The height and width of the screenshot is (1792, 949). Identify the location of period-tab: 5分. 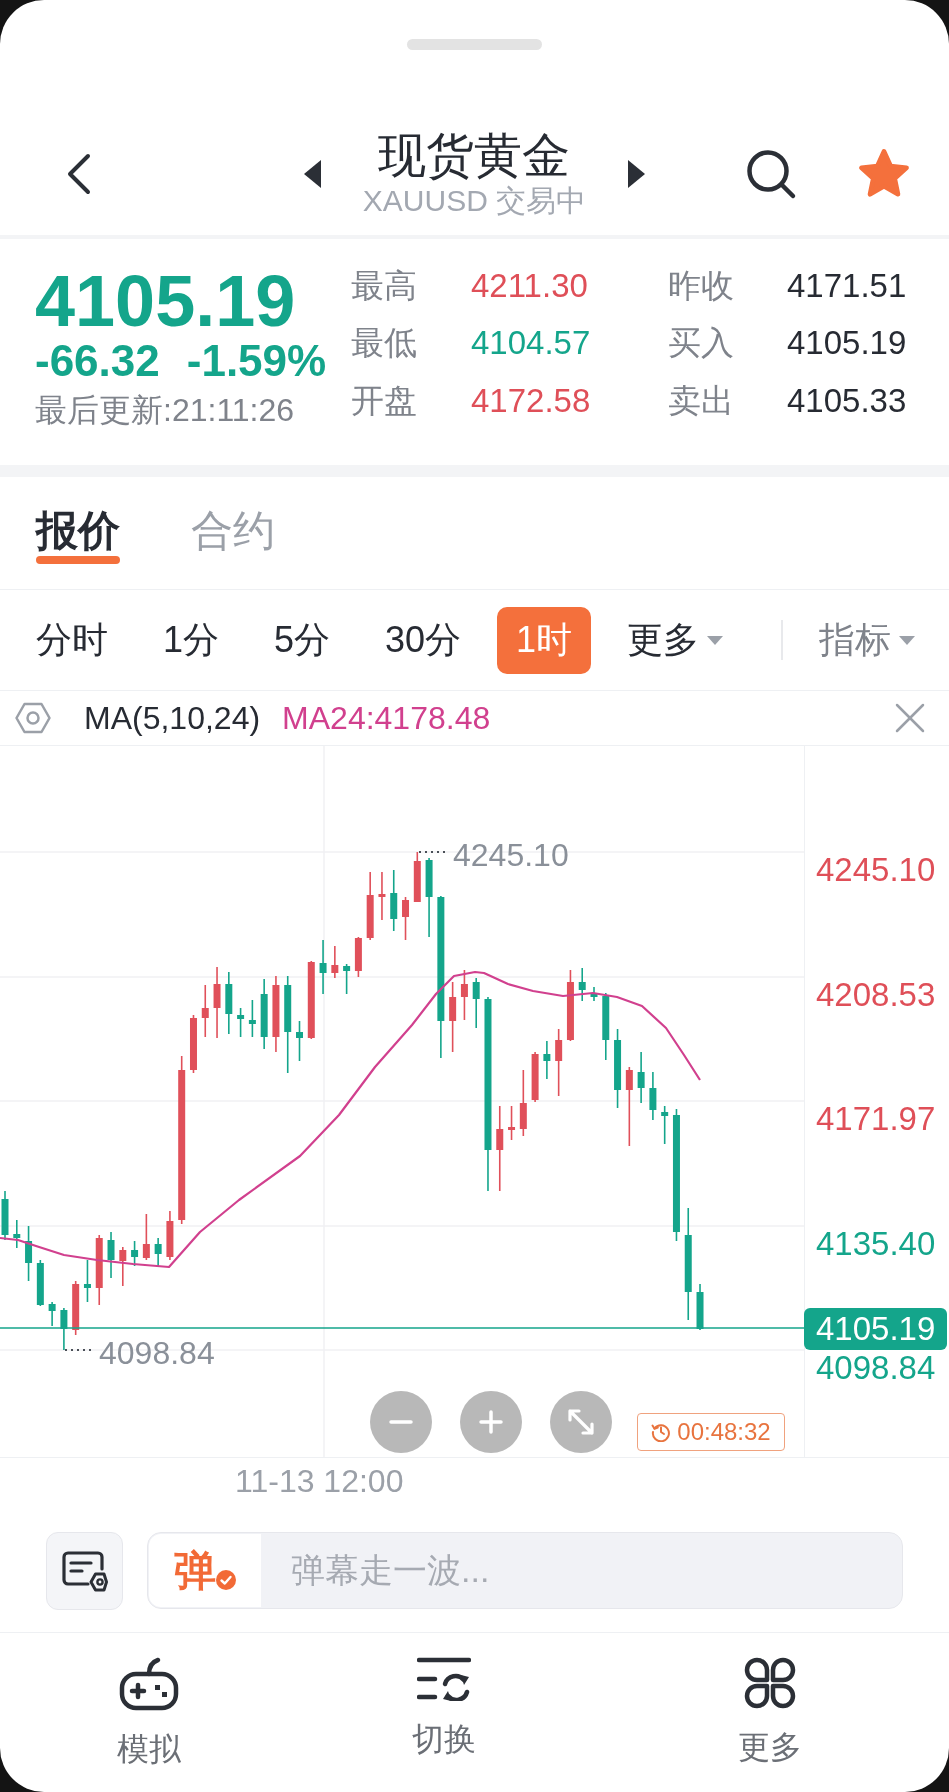
(302, 640).